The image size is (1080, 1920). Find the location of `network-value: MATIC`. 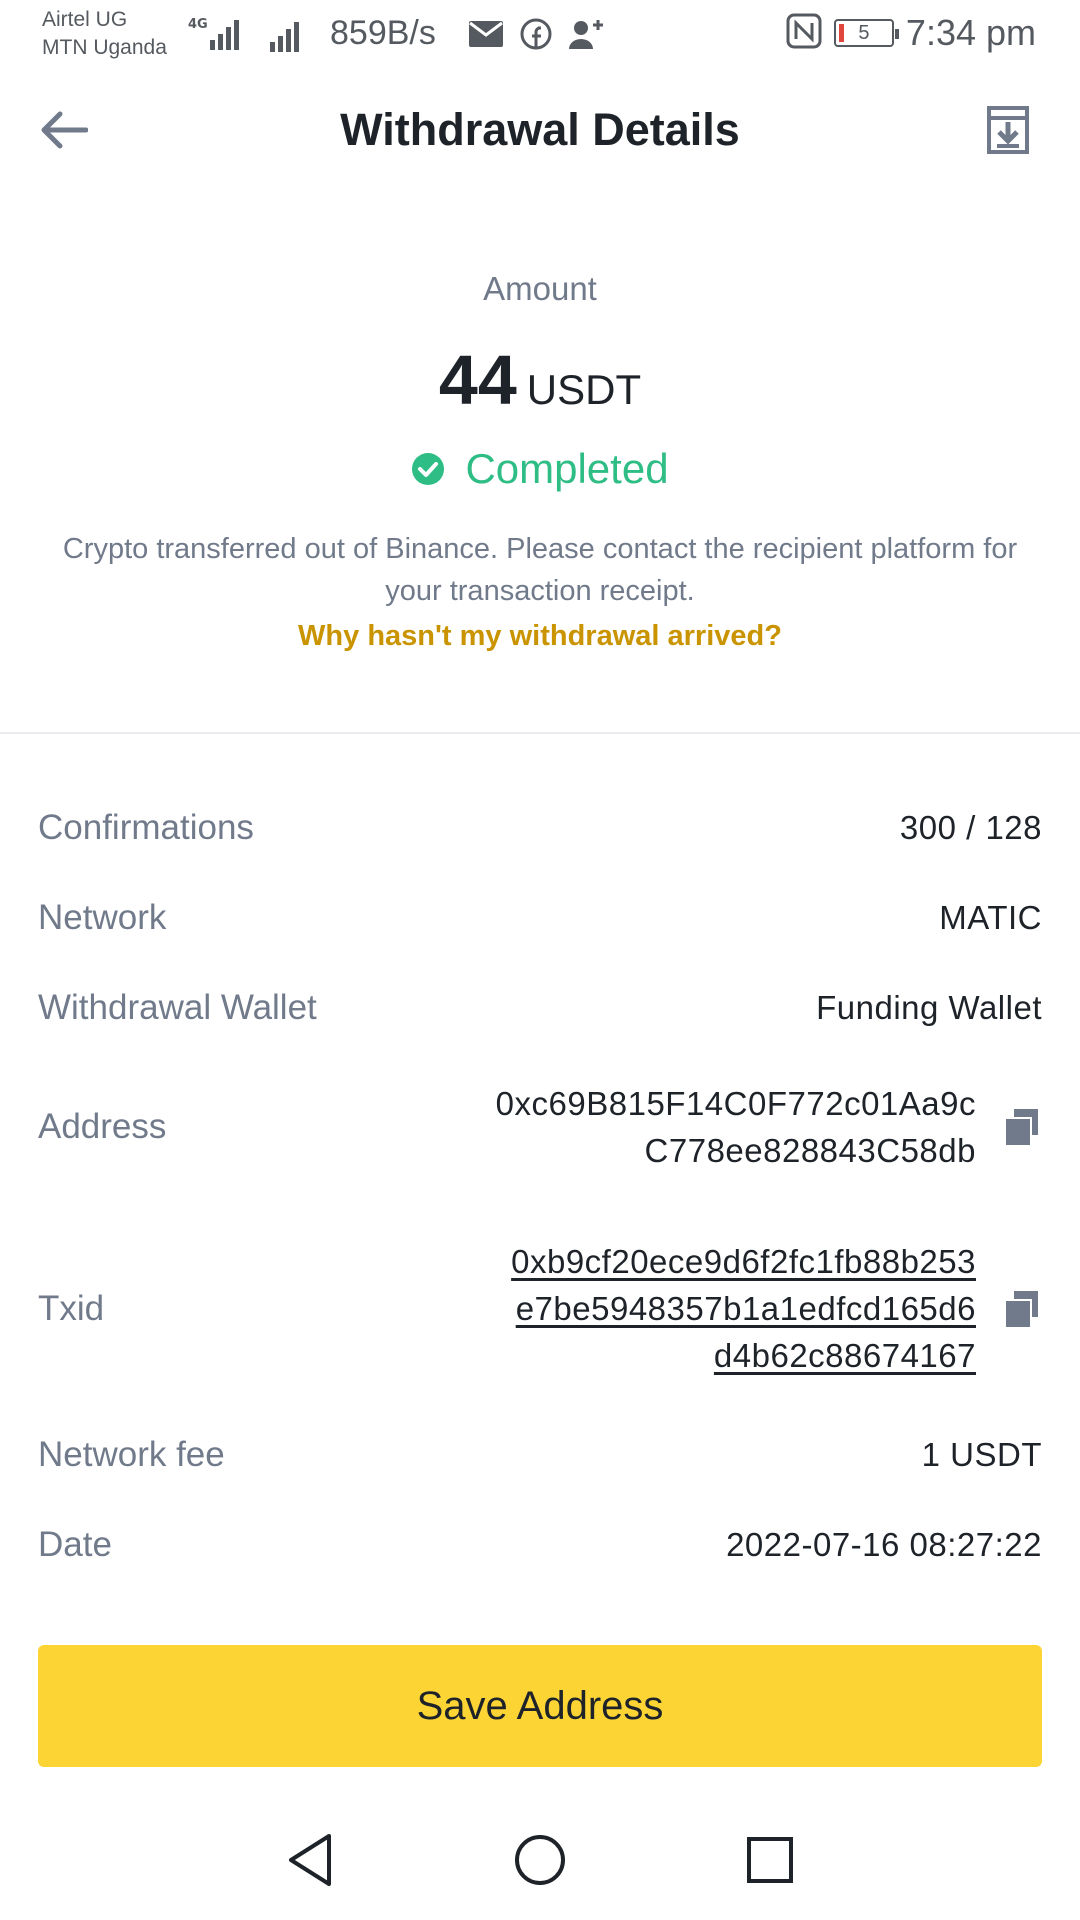

network-value: MATIC is located at coordinates (990, 917).